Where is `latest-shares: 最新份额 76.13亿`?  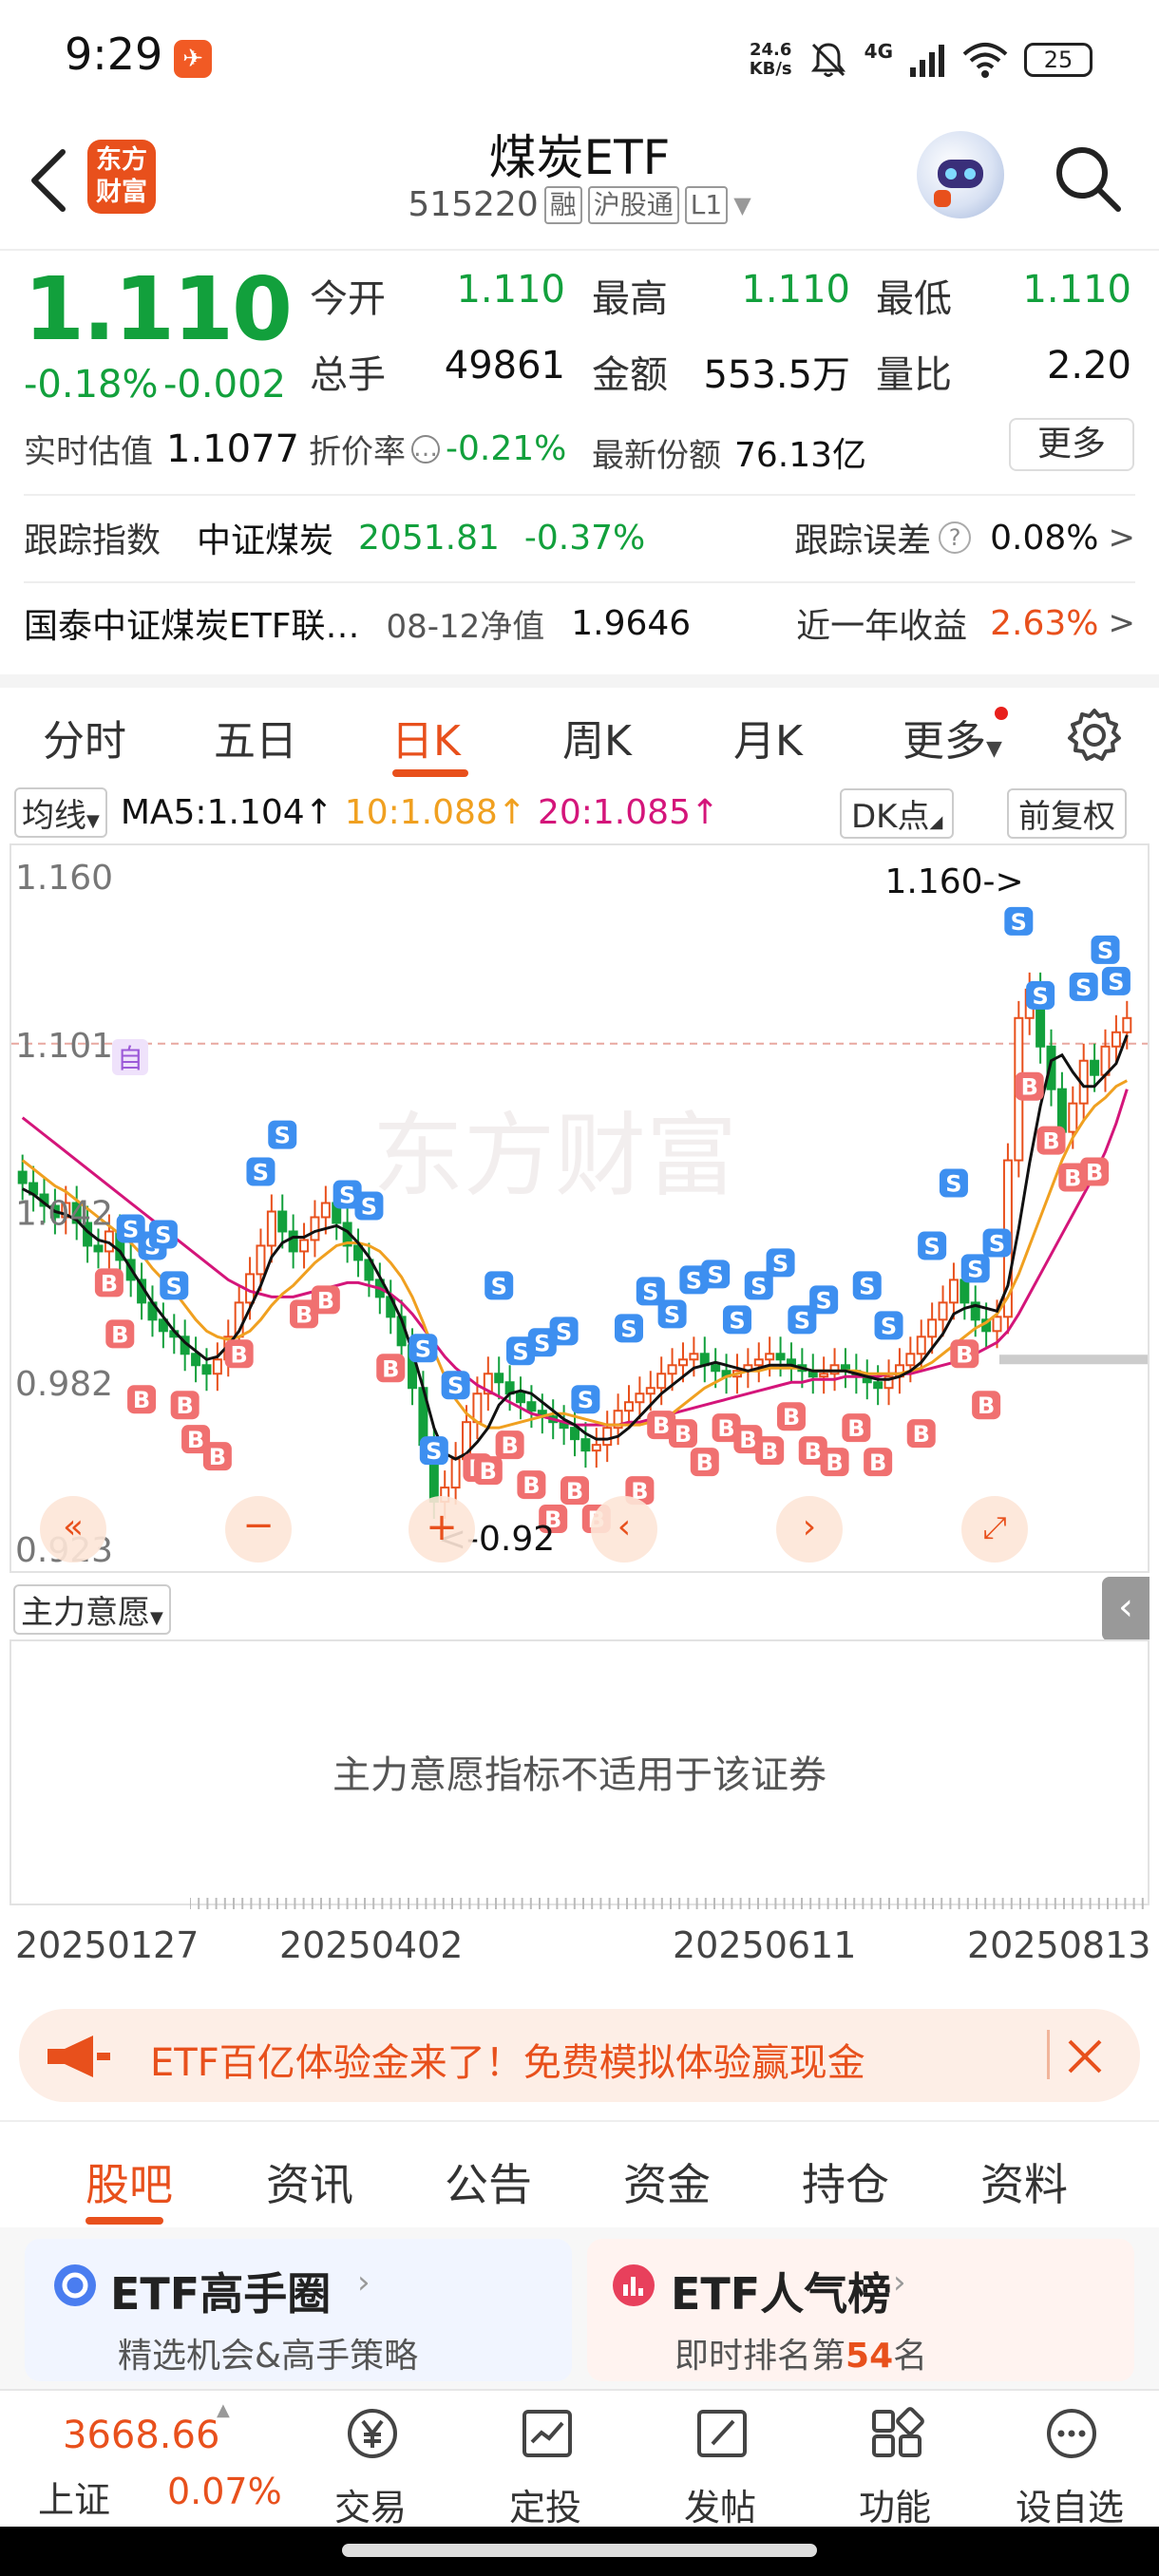
latest-shares: 最新份额 76.13亿 is located at coordinates (729, 452).